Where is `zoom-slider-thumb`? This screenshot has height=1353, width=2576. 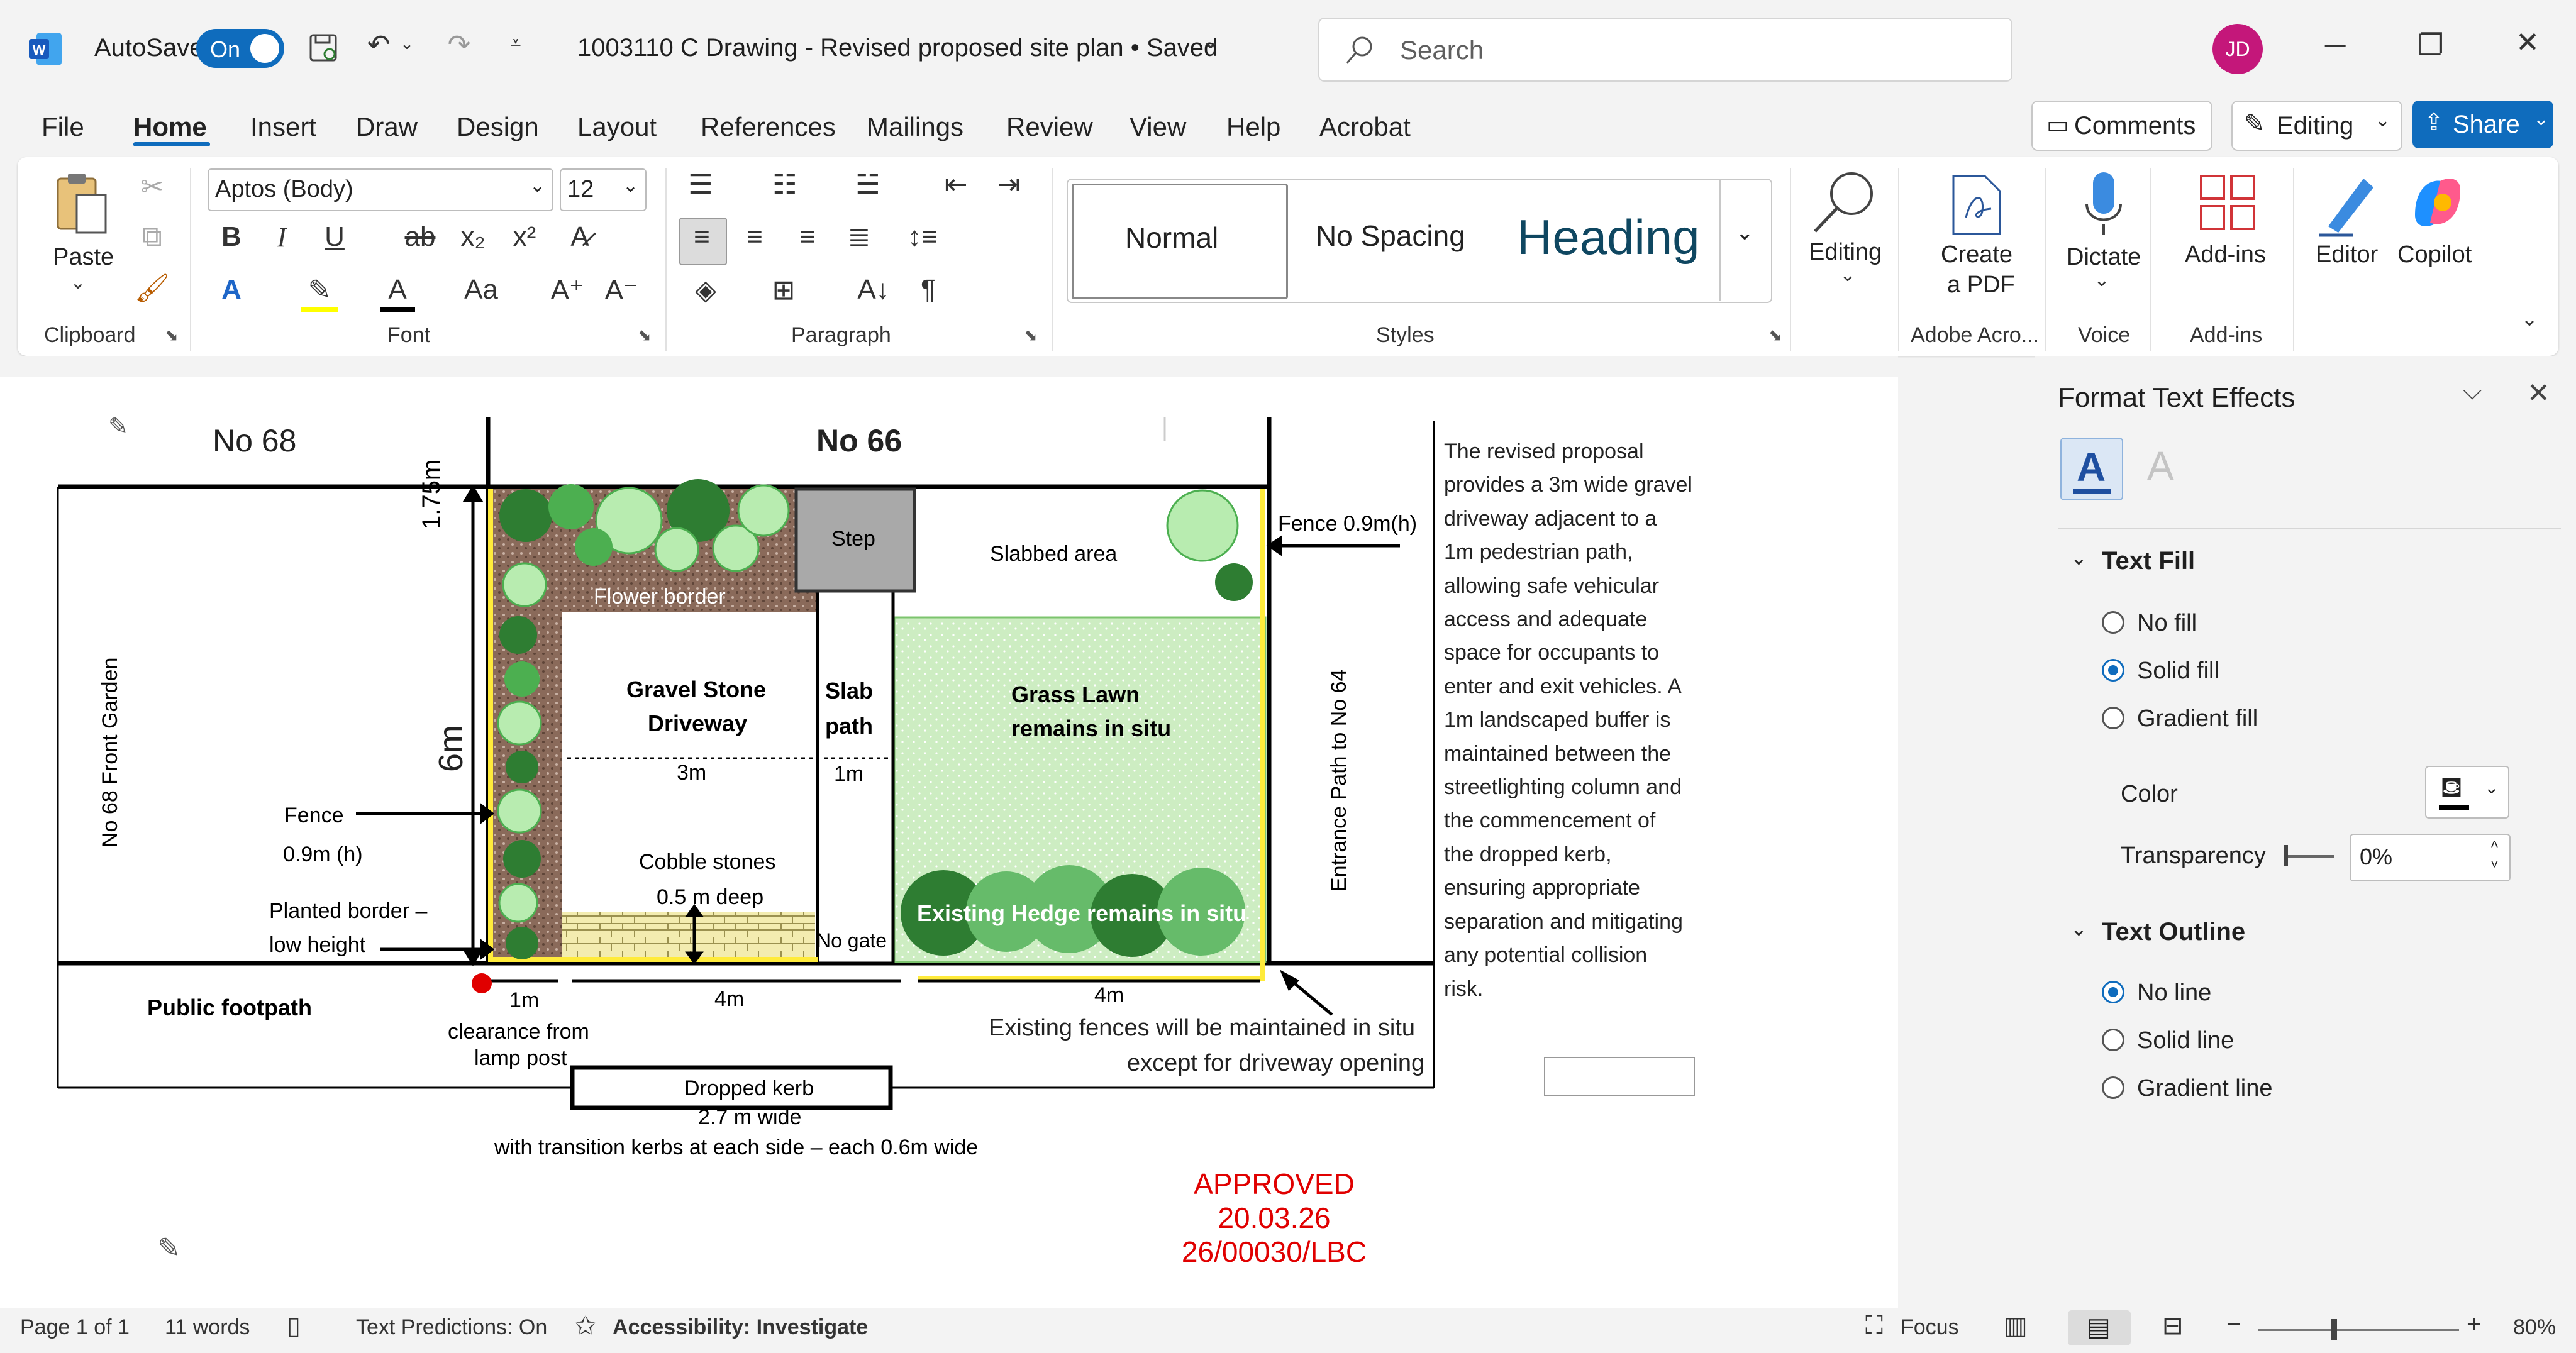
zoom-slider-thumb is located at coordinates (2334, 1329).